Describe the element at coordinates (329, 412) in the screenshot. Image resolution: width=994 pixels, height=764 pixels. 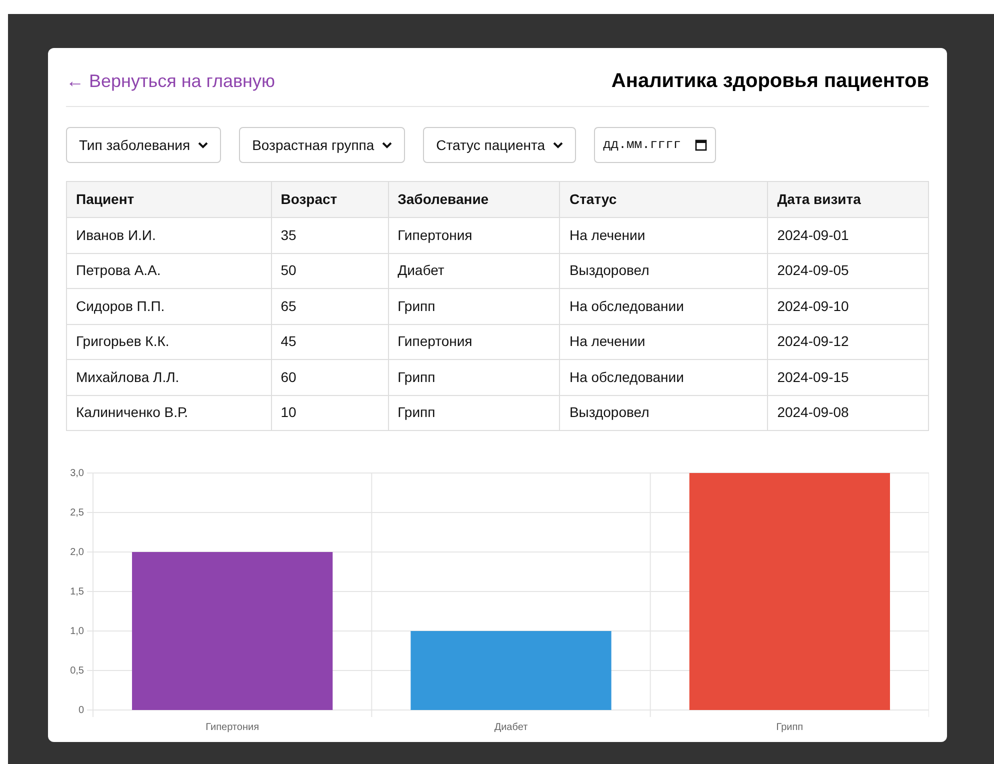
I see `table-cell: 10` at that location.